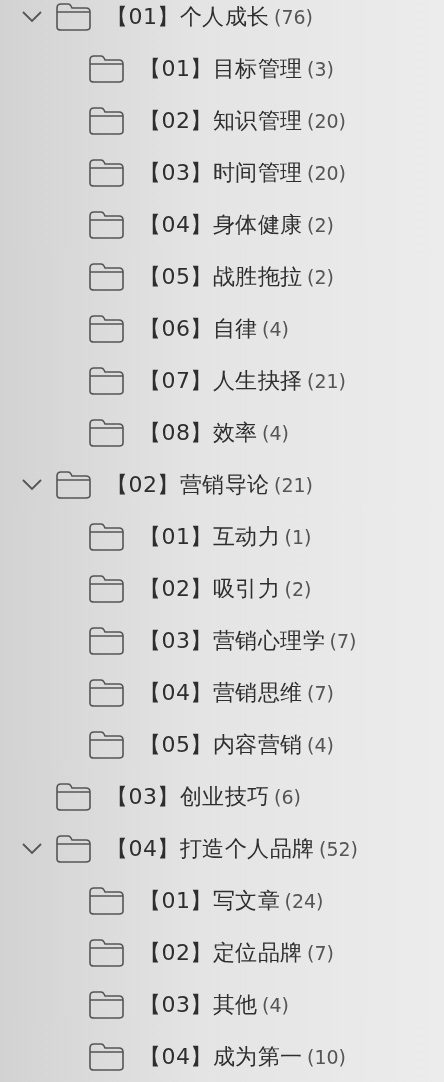  What do you see at coordinates (221, 745) in the screenshot?
I see `folder-name: 【05】内容营销` at bounding box center [221, 745].